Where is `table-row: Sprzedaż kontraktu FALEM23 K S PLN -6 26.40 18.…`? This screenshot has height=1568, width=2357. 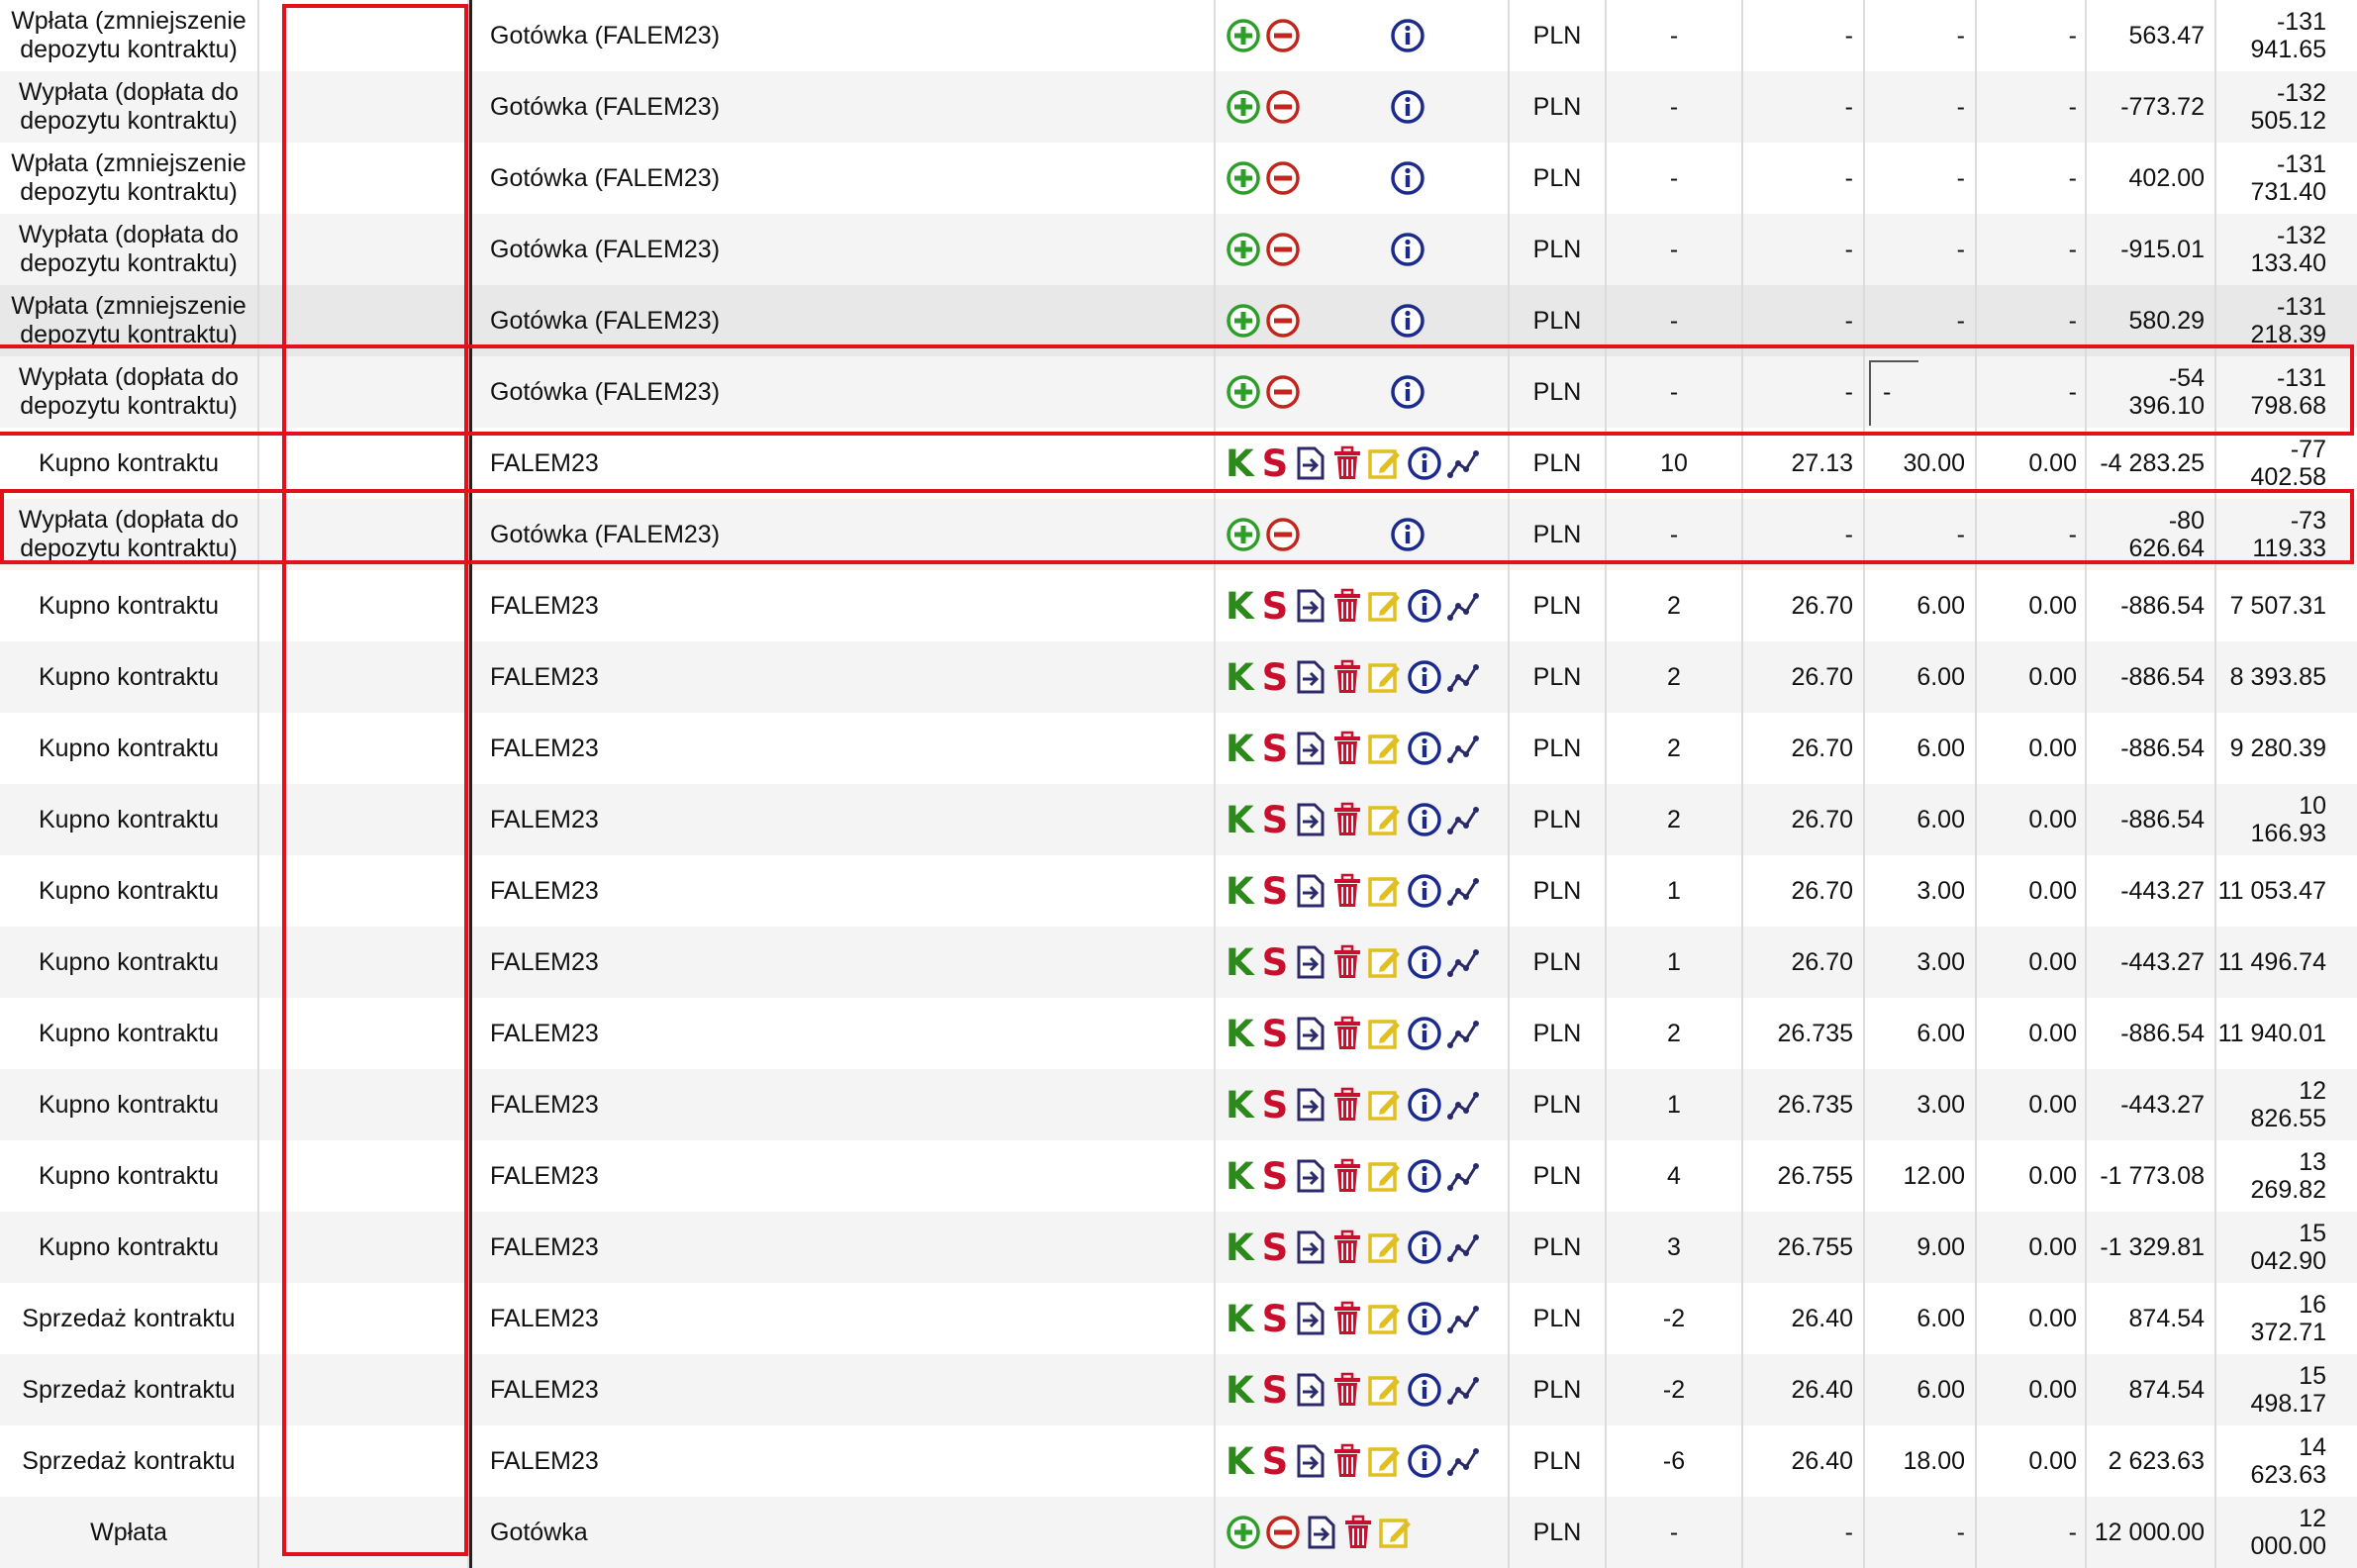
table-row: Sprzedaż kontraktu FALEM23 K S PLN -6 26.40 18.… is located at coordinates (1178, 1461).